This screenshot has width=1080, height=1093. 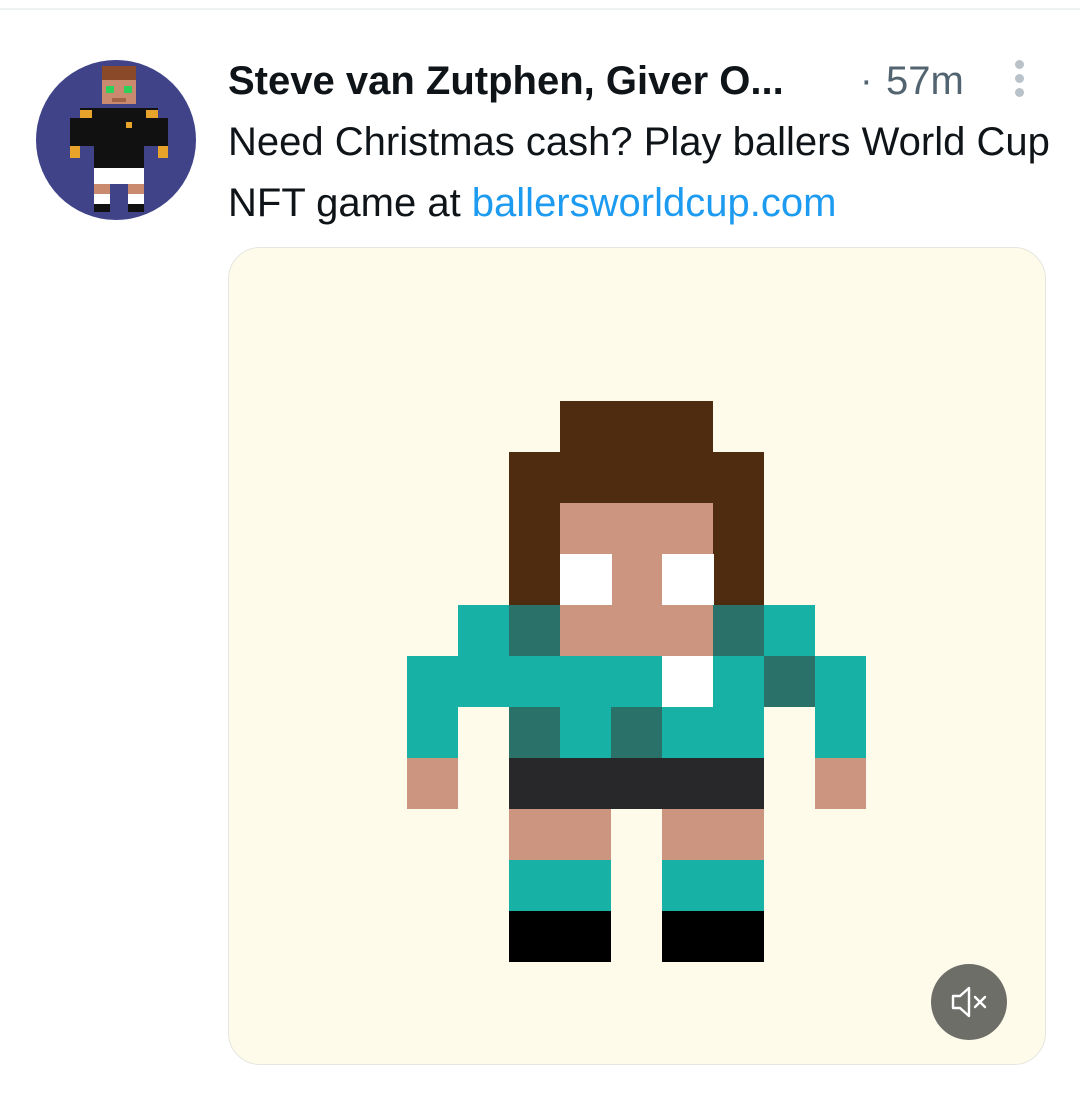 I want to click on timestamp: 57m, so click(x=925, y=81).